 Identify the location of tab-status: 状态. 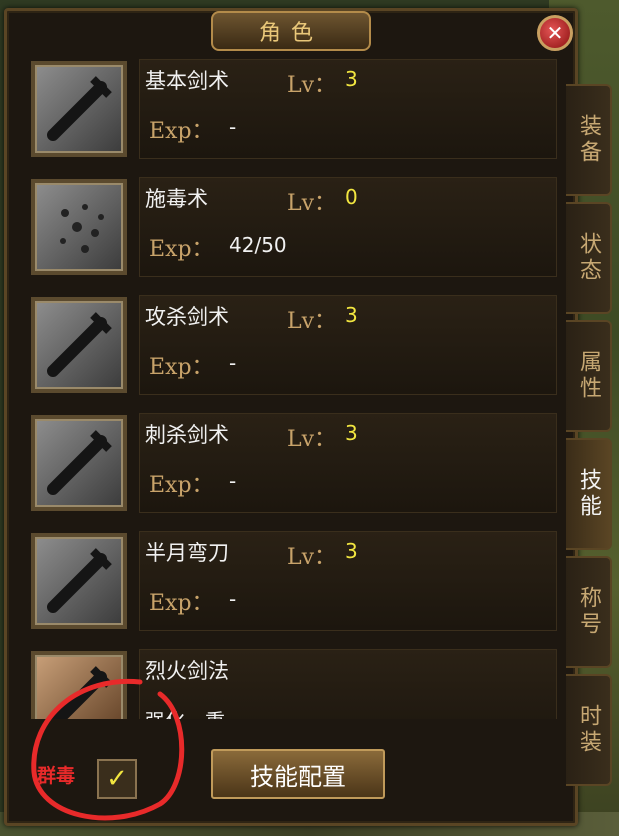
(589, 258).